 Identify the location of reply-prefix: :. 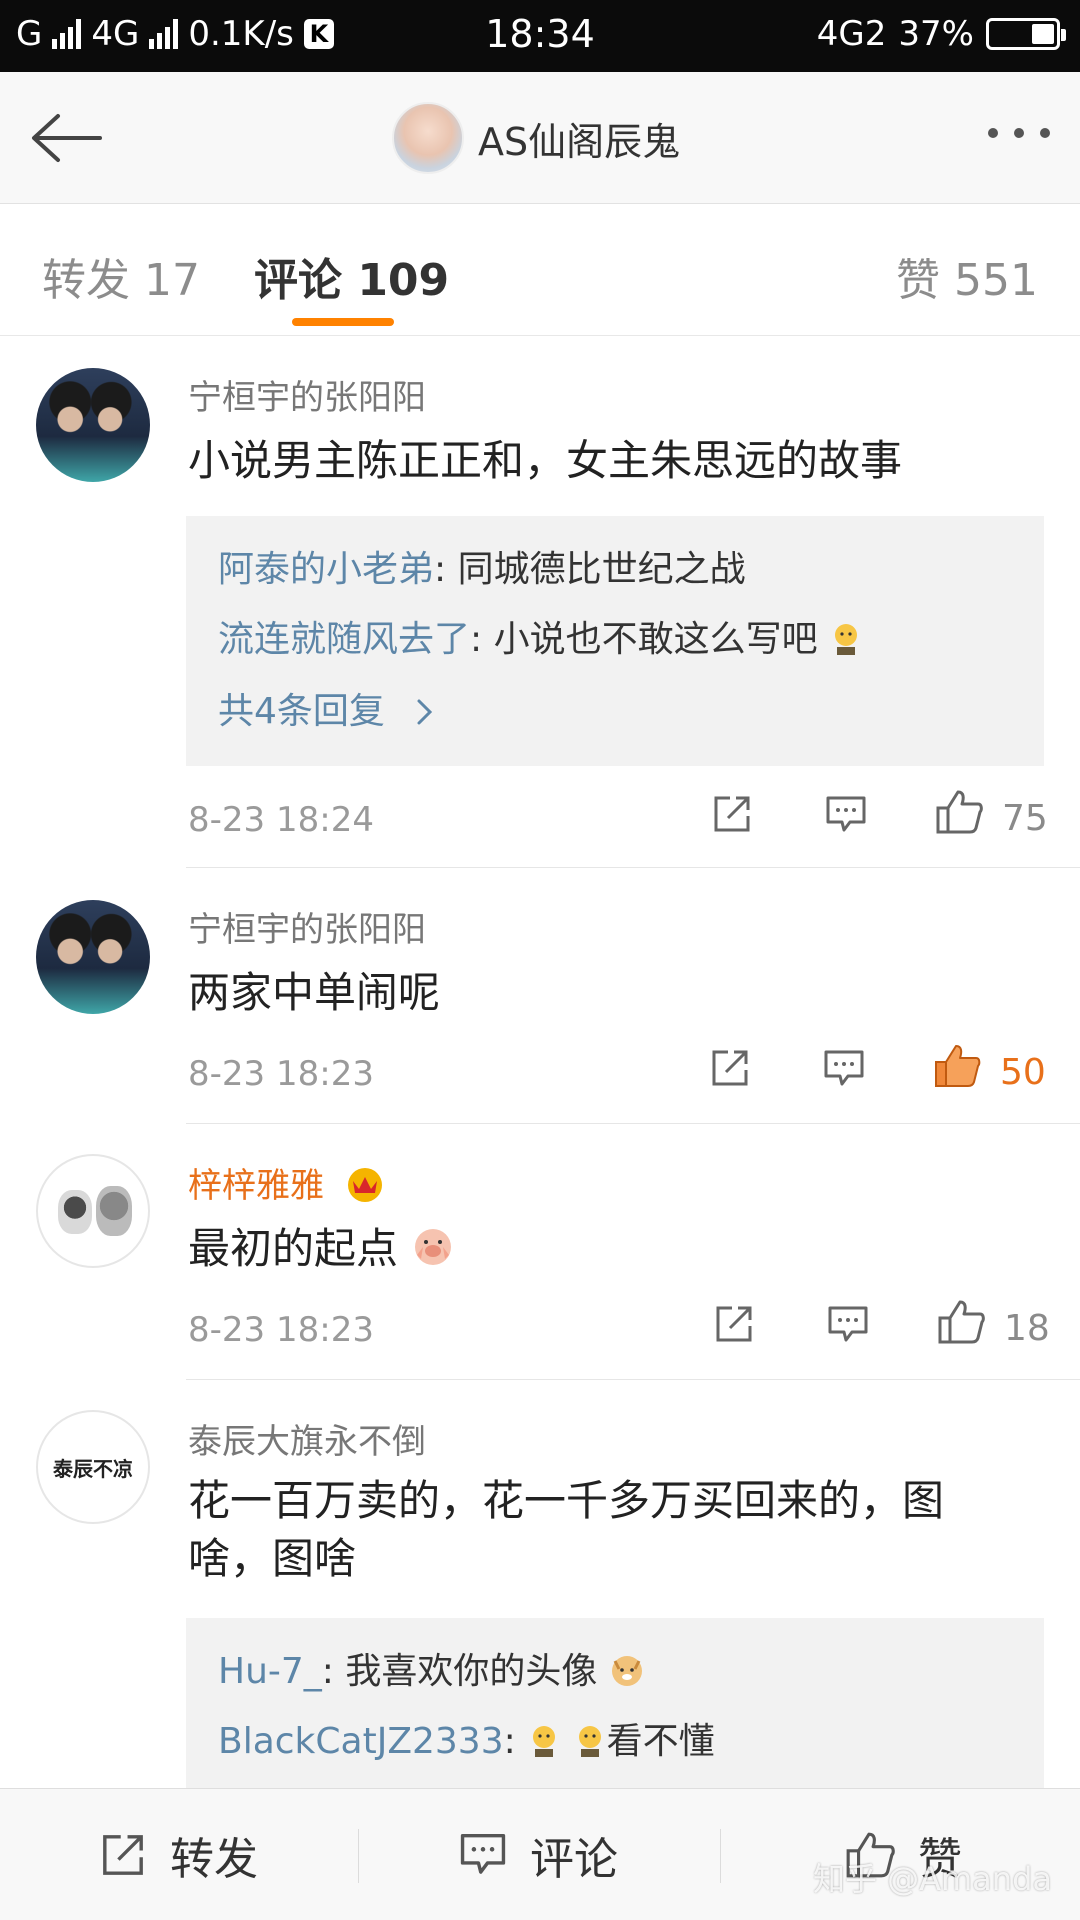
(515, 1741).